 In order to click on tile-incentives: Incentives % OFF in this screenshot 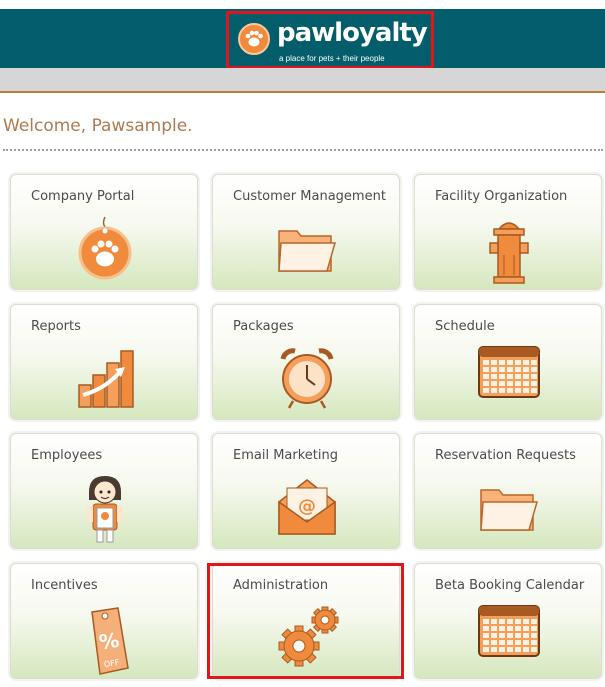, I will do `click(104, 621)`.